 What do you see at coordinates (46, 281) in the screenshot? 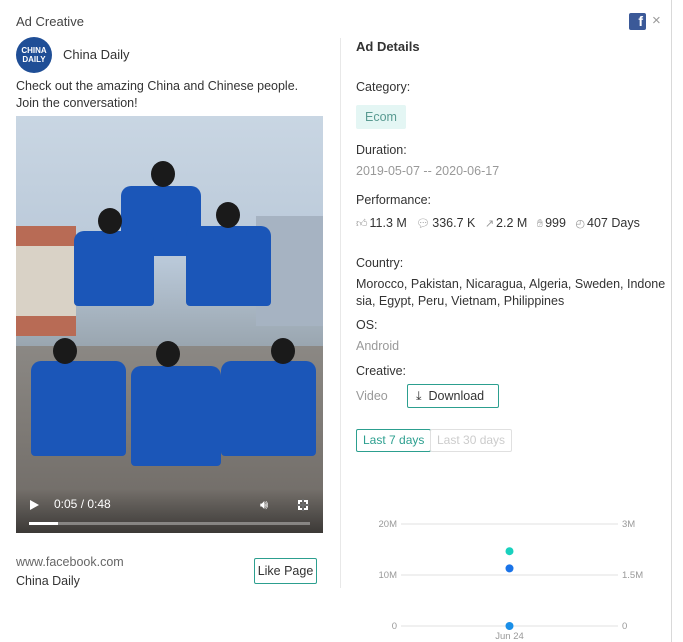
I see `video-frame-building` at bounding box center [46, 281].